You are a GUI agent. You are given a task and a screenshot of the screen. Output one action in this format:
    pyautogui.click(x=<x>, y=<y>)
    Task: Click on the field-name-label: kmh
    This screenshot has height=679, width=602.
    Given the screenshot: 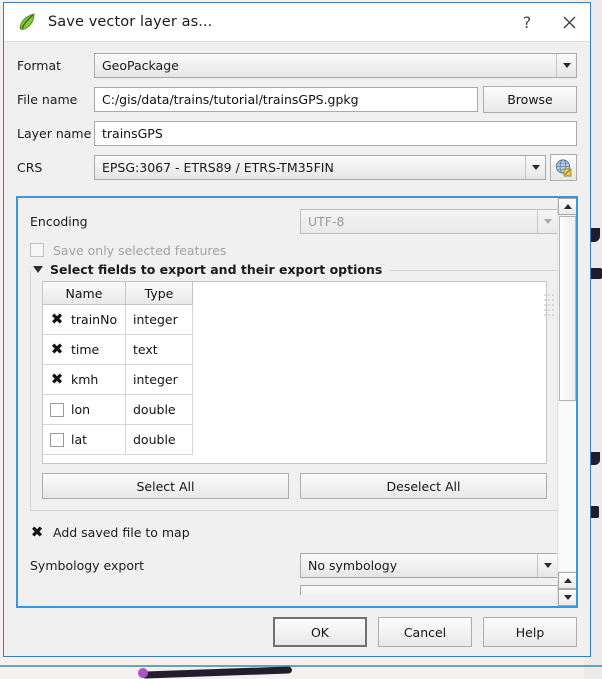 What is the action you would take?
    pyautogui.click(x=85, y=379)
    